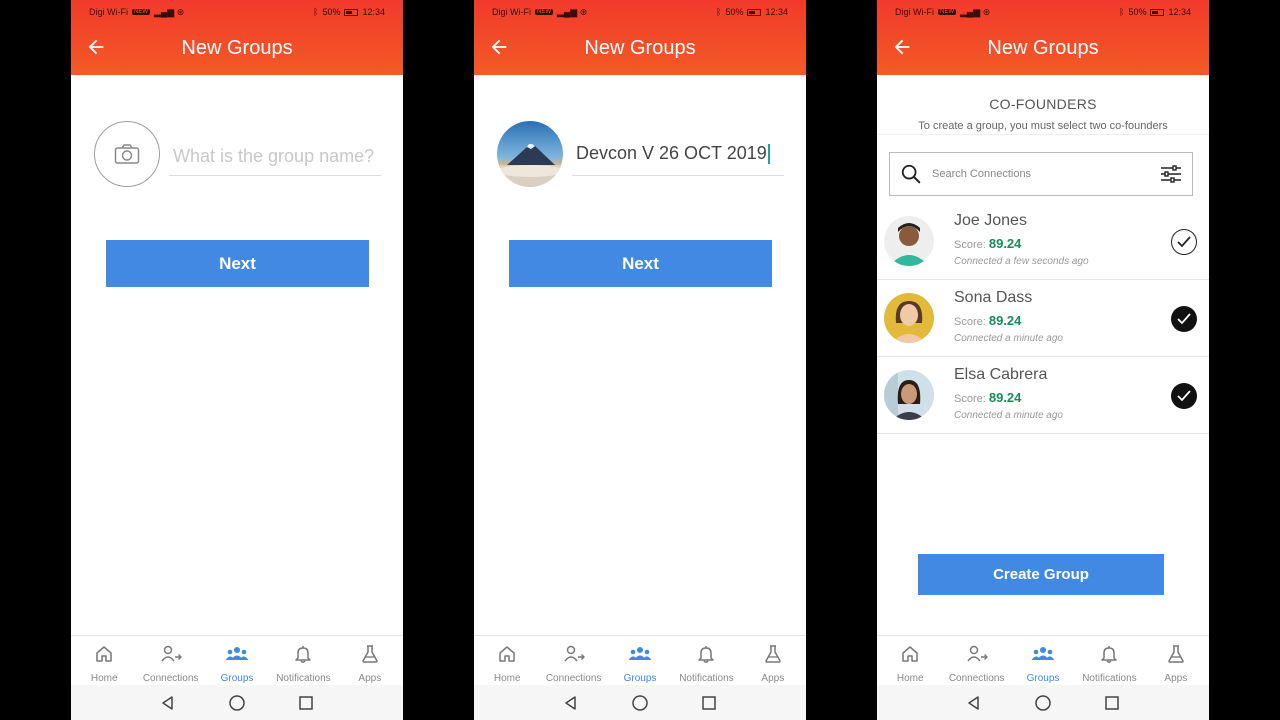  What do you see at coordinates (1043, 104) in the screenshot?
I see `section-title: CO-FOUNDERS` at bounding box center [1043, 104].